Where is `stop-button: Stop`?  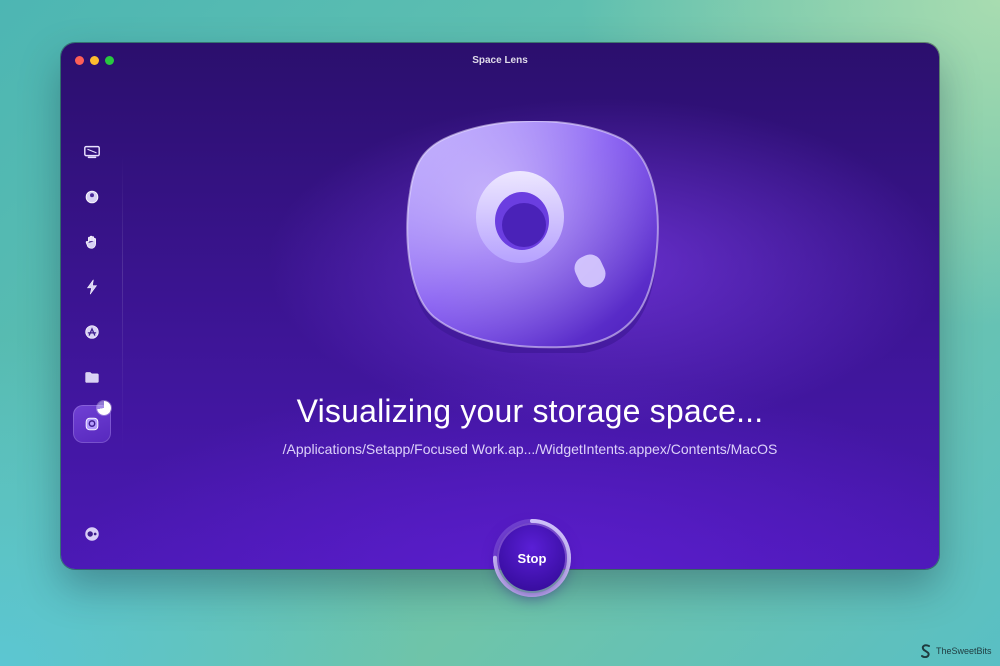
stop-button: Stop is located at coordinates (532, 558).